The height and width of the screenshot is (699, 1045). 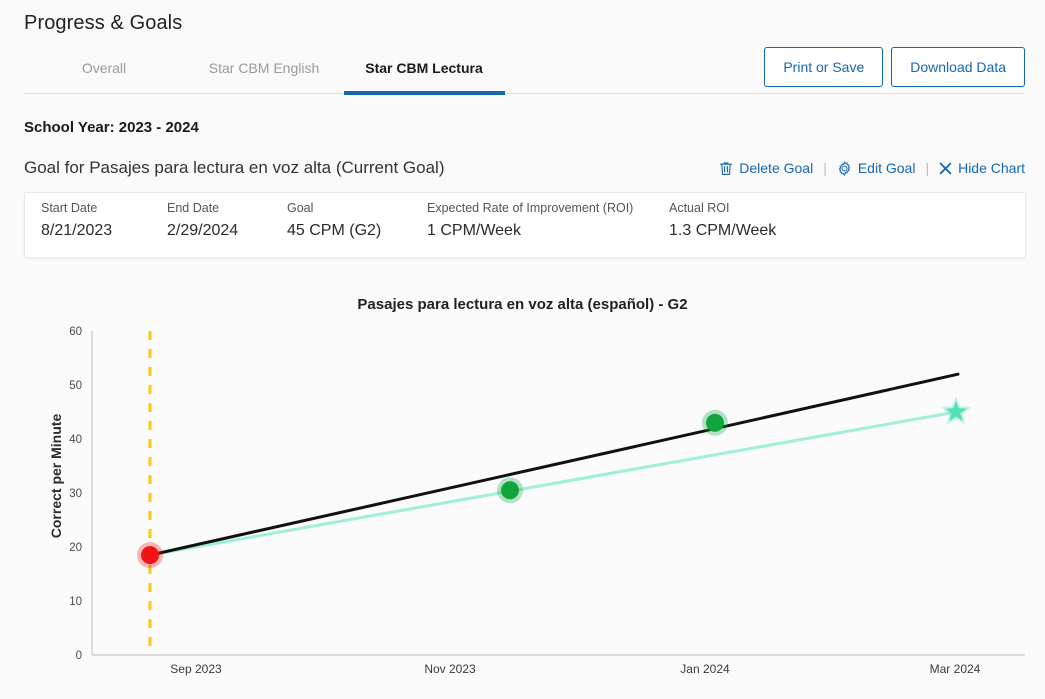 I want to click on tab-star-cbm-english: Star CBM English, so click(x=264, y=71).